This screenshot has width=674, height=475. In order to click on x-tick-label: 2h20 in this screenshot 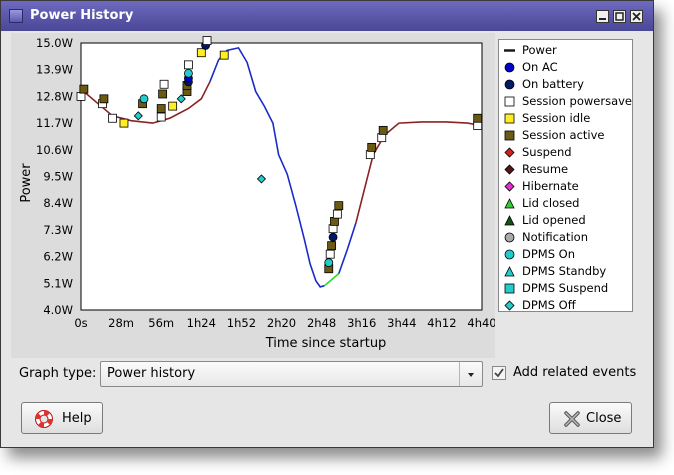, I will do `click(281, 323)`.